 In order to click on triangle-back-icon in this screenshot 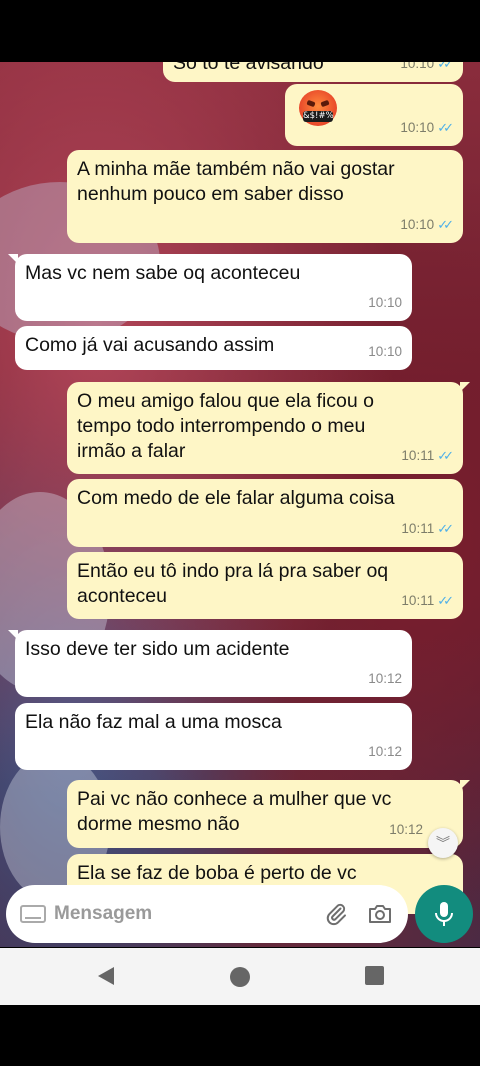, I will do `click(106, 978)`.